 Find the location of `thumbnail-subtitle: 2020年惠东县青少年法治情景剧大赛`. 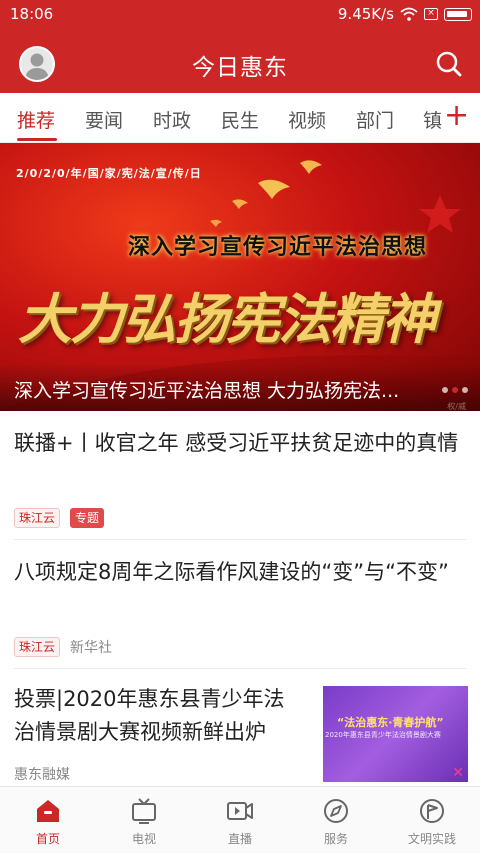

thumbnail-subtitle: 2020年惠东县青少年法治情景剧大赛 is located at coordinates (383, 735).